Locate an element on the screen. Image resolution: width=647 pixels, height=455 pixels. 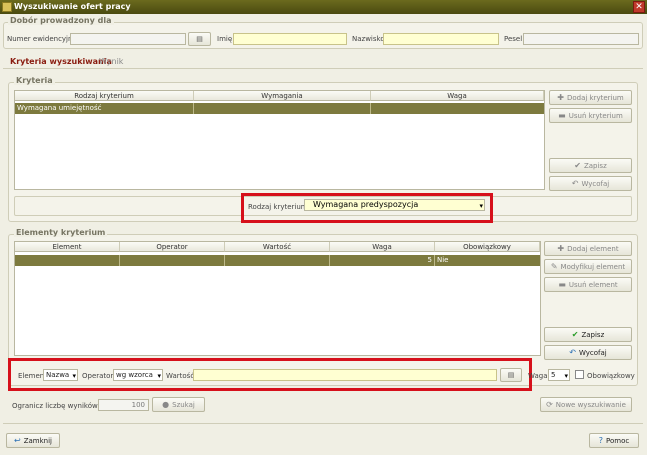
table-row: 5 Nie is located at coordinates (277, 260).